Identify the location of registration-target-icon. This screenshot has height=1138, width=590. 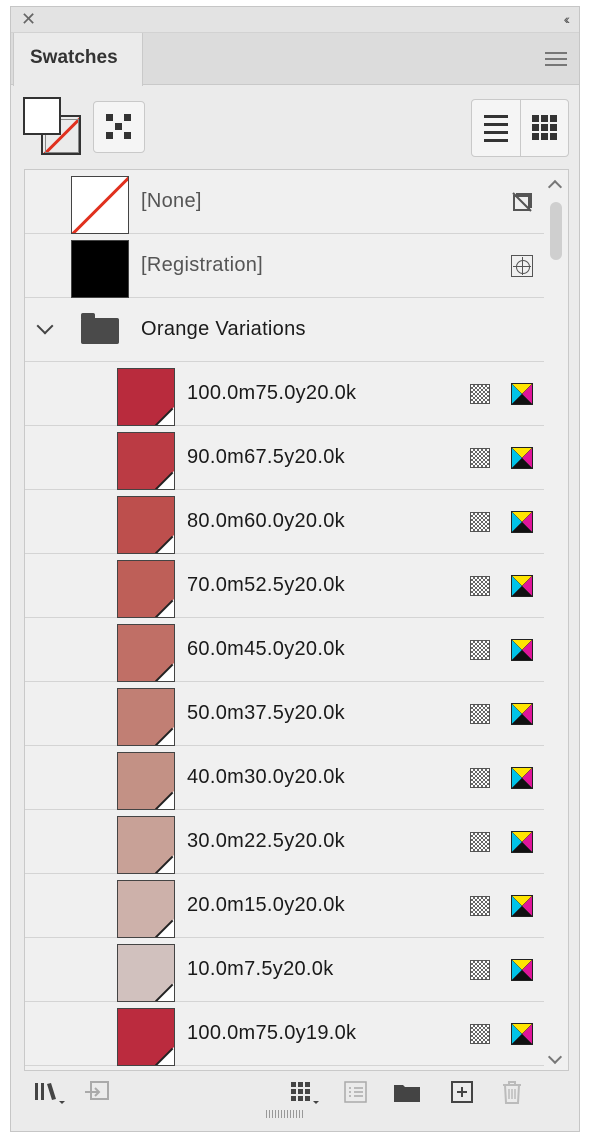
(522, 266).